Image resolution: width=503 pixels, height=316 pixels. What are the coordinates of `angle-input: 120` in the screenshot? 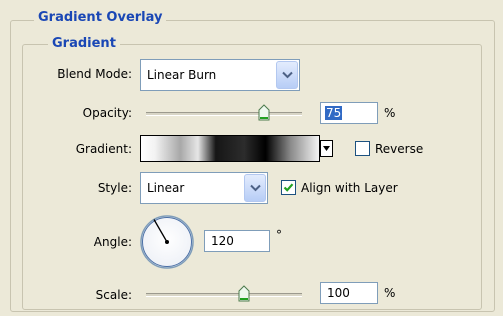 It's located at (237, 241).